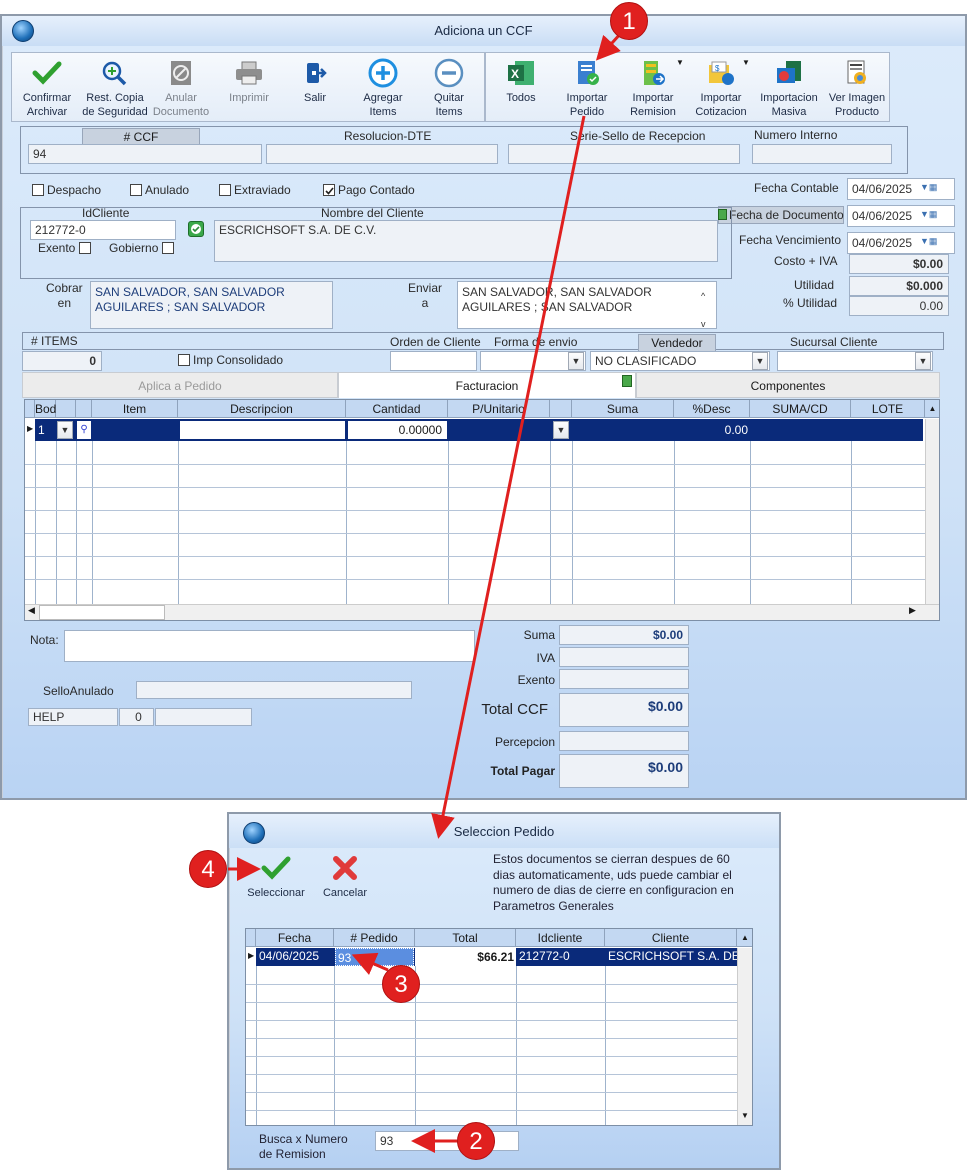  What do you see at coordinates (899, 306) in the screenshot?
I see `pct-utilidad-field: 0.00` at bounding box center [899, 306].